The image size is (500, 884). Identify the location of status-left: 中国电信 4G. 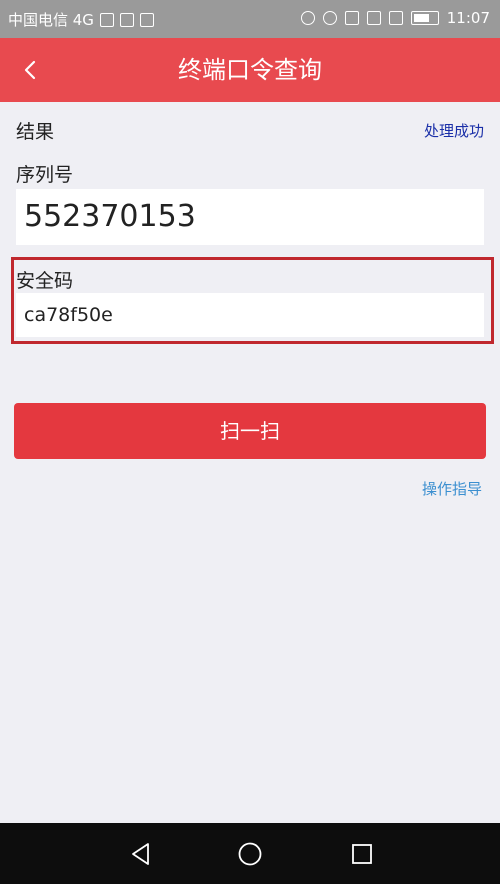
(81, 19).